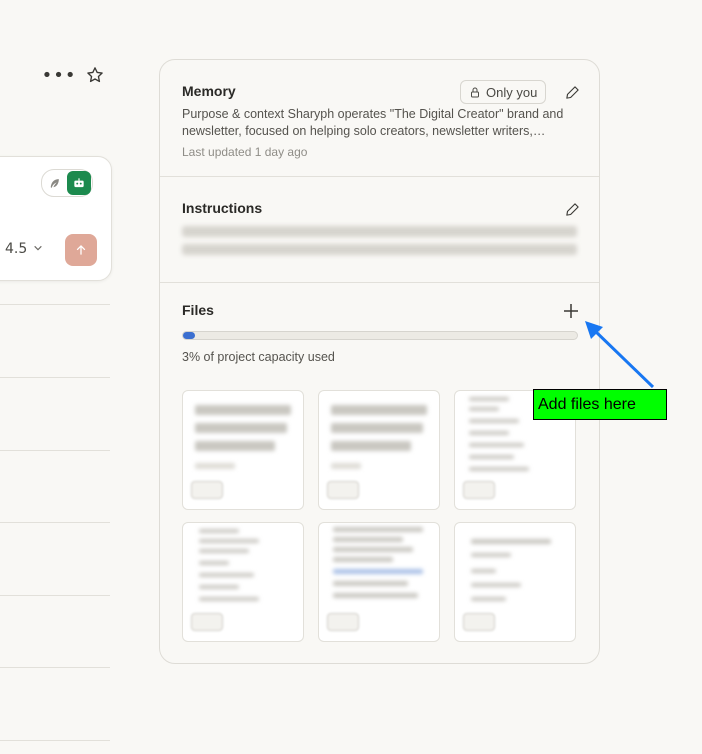 Image resolution: width=702 pixels, height=754 pixels. Describe the element at coordinates (56, 218) in the screenshot. I see `chat-composer: 4.5` at that location.